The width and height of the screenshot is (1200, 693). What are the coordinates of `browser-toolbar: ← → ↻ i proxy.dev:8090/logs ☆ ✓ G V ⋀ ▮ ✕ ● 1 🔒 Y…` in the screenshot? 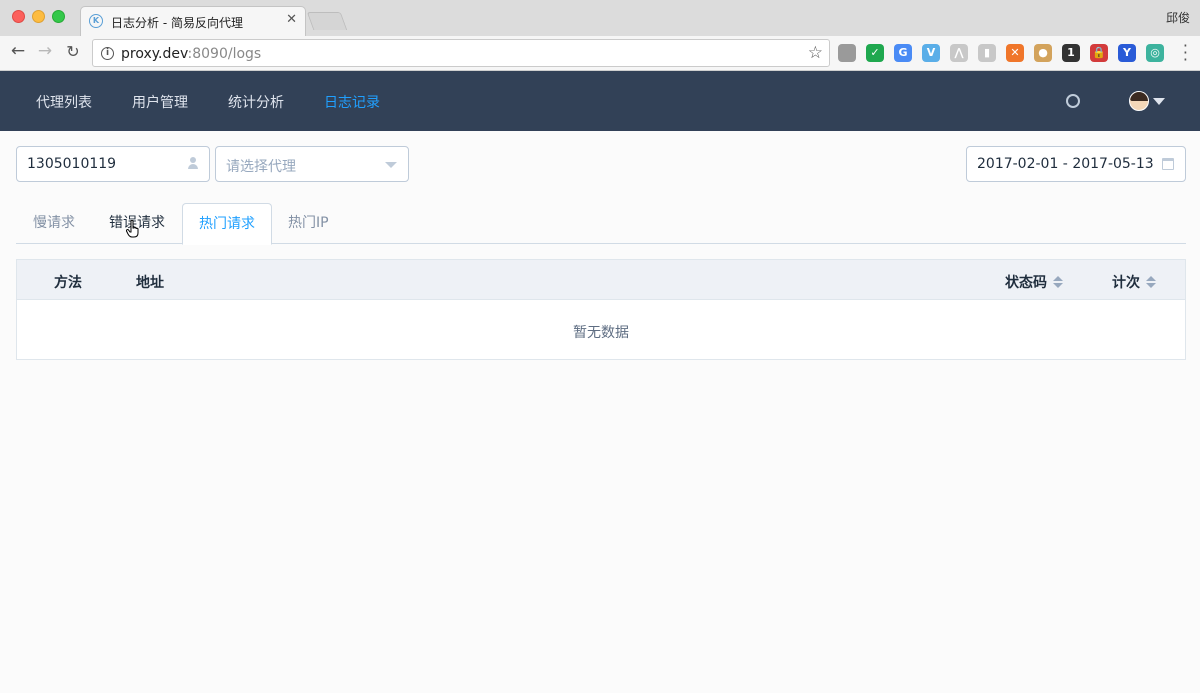 It's located at (600, 53).